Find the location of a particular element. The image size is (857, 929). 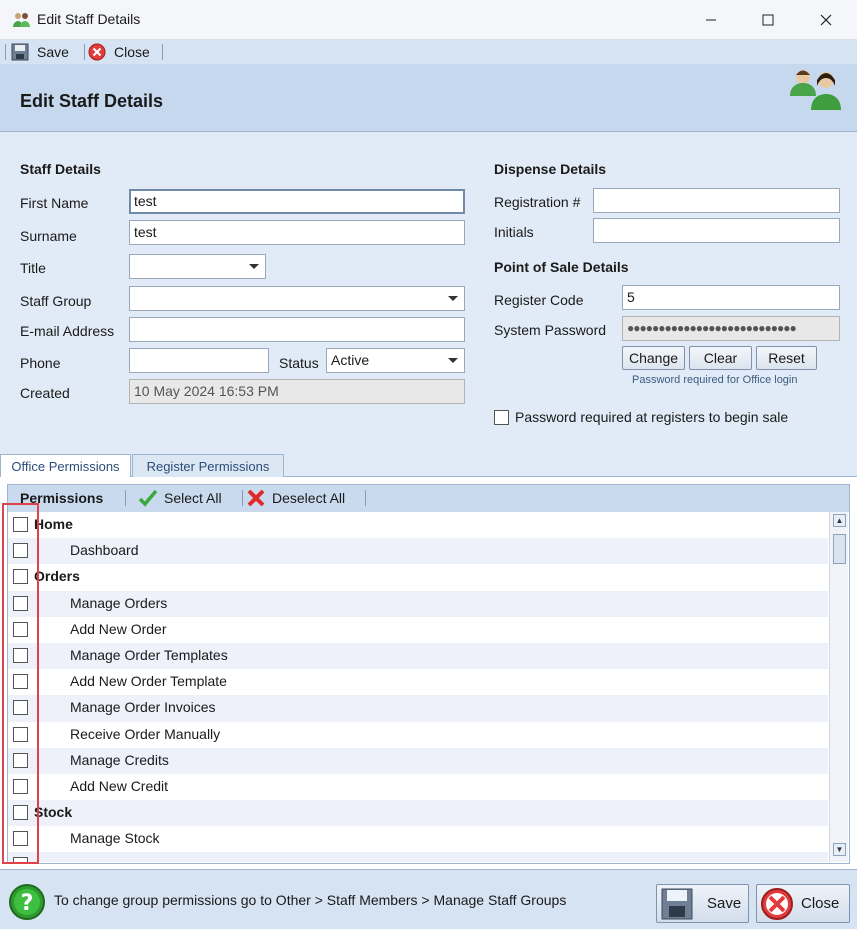

registration-label: Registration # is located at coordinates (537, 202).